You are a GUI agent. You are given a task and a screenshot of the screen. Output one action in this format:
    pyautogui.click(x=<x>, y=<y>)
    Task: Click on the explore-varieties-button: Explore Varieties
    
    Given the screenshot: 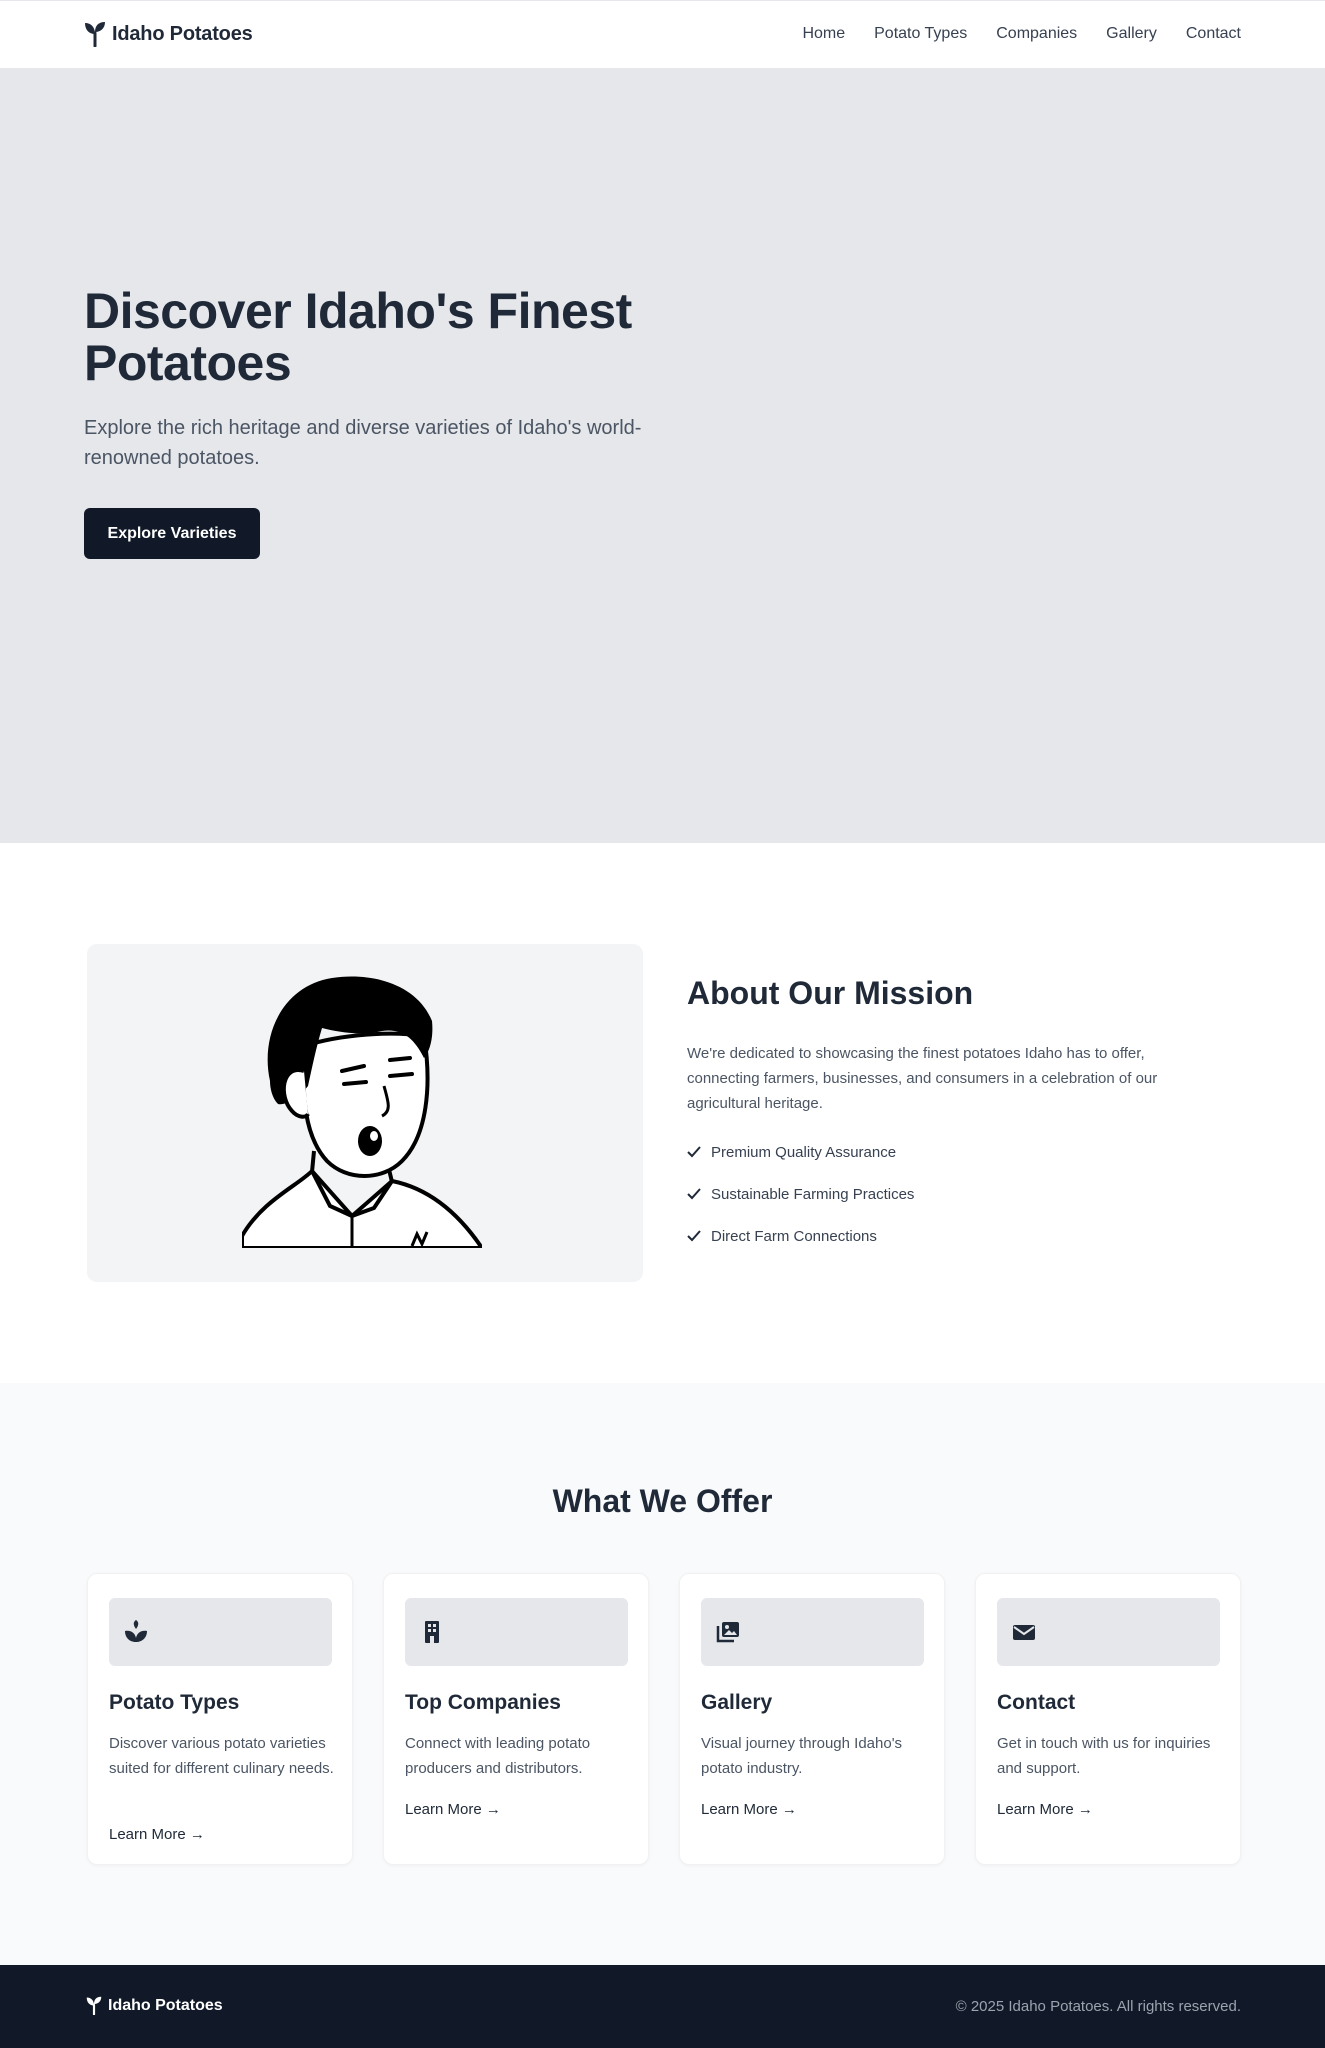 What is the action you would take?
    pyautogui.click(x=172, y=533)
    